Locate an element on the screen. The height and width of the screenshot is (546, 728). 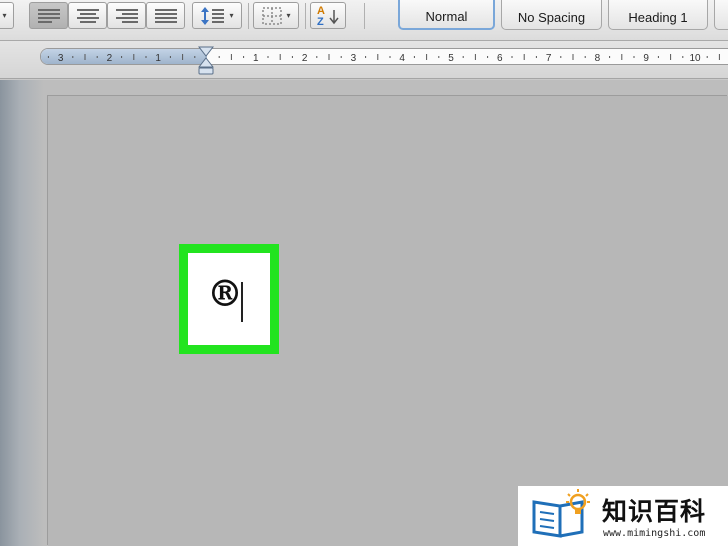
ruler-ticks: 3 2 1 1 2 3 4 5 6 7 8 9 10 is located at coordinates (383, 58).